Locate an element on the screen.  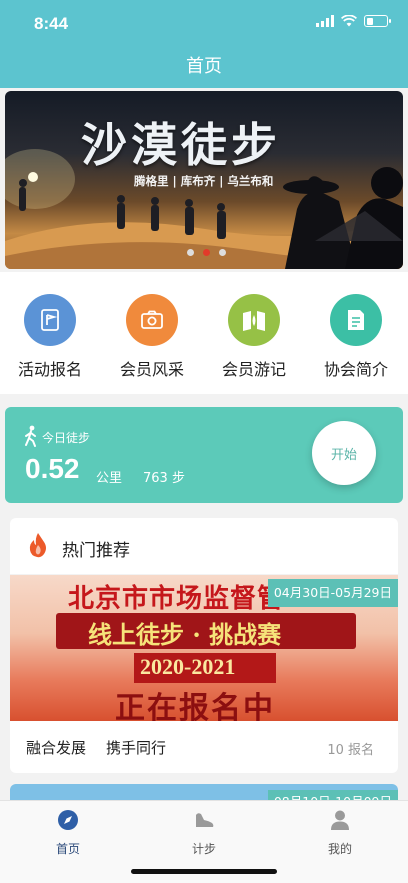
event-date-badge: 04月30日-05月29日 is located at coordinates (332, 593).